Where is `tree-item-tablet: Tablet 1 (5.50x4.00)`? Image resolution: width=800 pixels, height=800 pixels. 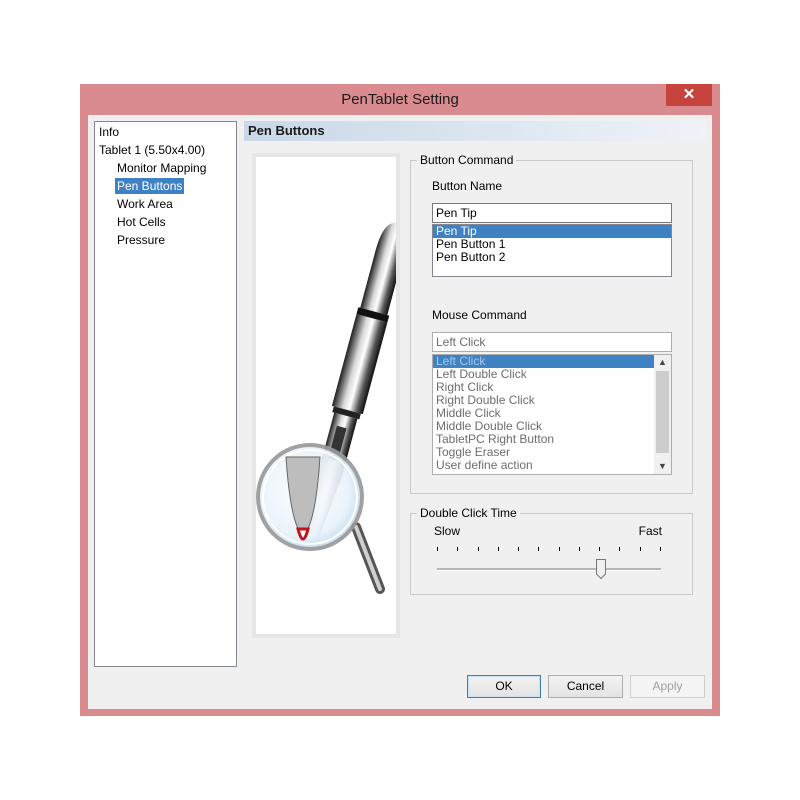 tree-item-tablet: Tablet 1 (5.50x4.00) is located at coordinates (152, 150).